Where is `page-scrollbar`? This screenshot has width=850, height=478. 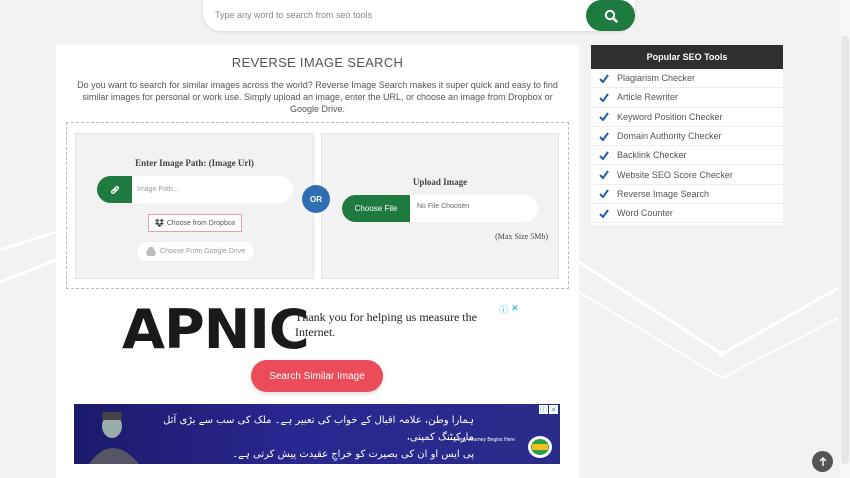 page-scrollbar is located at coordinates (845, 239).